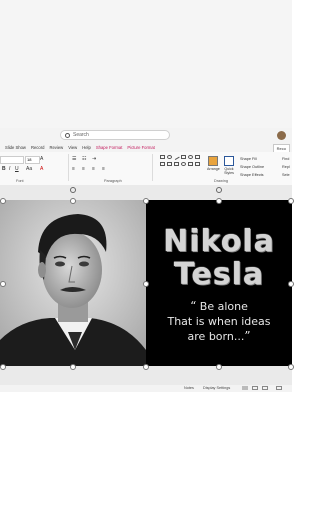 This screenshot has width=320, height=520. What do you see at coordinates (115, 135) in the screenshot?
I see `search-box: Search` at bounding box center [115, 135].